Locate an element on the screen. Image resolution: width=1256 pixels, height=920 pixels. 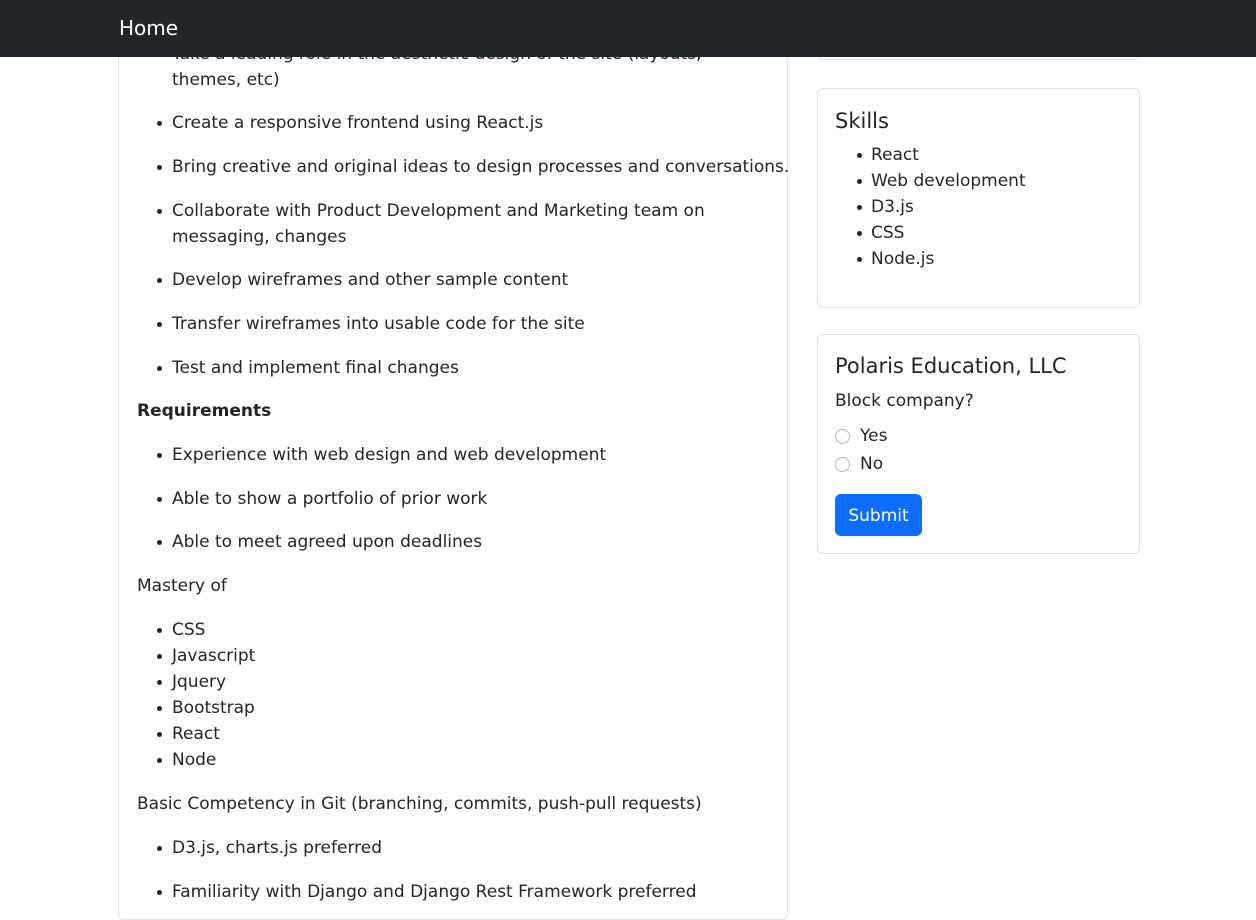
list-item: D3.js is located at coordinates (930, 207).